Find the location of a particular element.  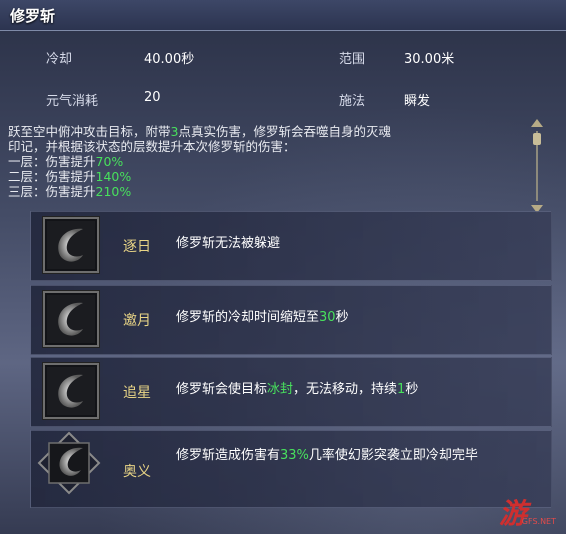

cast-label: 施法 is located at coordinates (352, 101).